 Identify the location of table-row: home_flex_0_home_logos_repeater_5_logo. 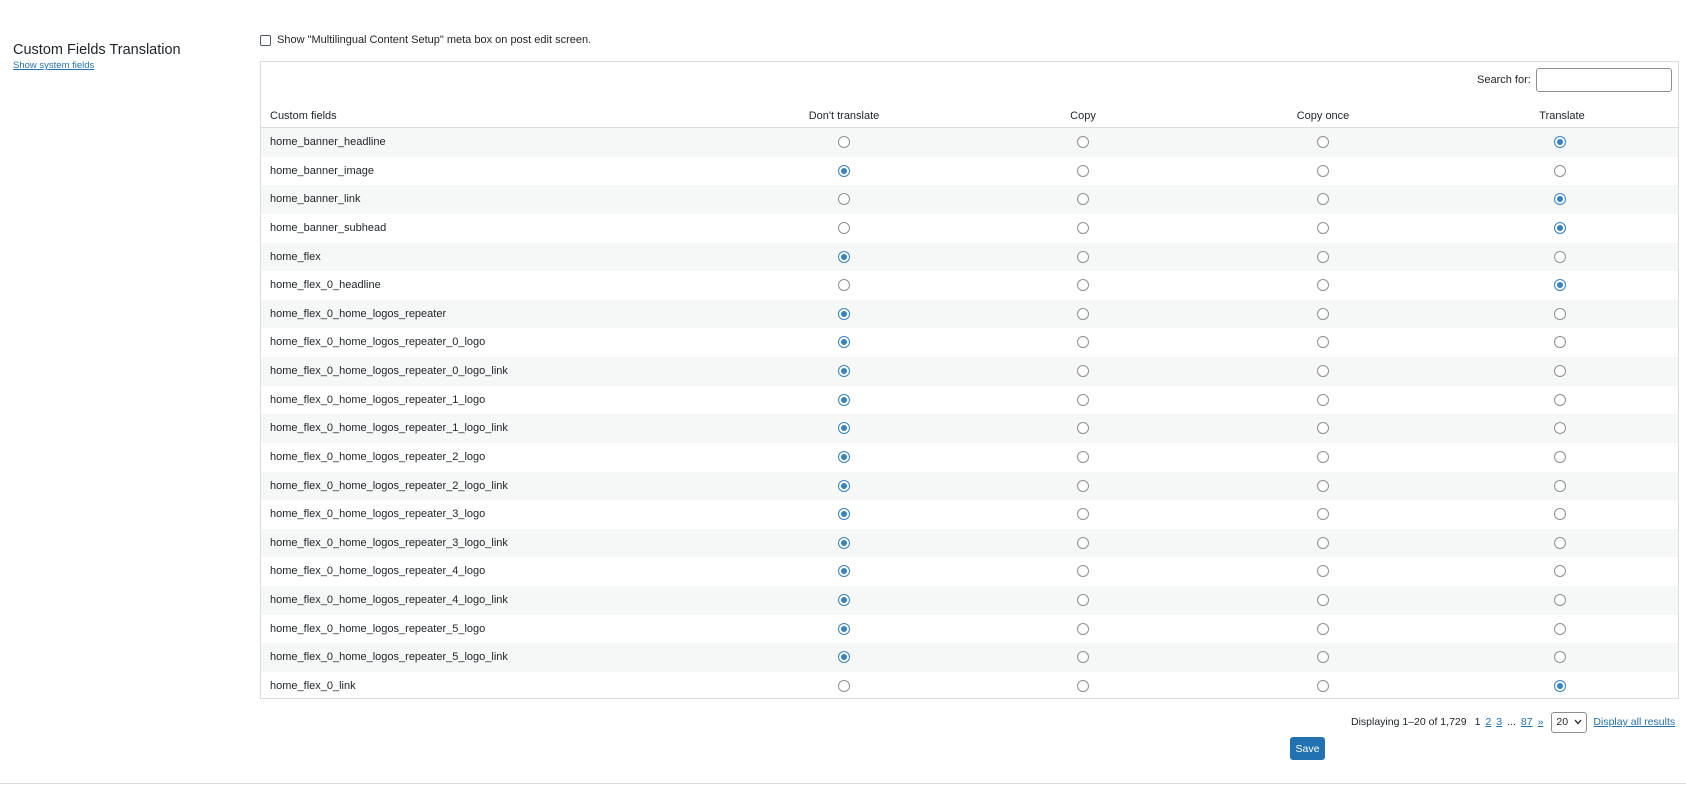
(969, 629).